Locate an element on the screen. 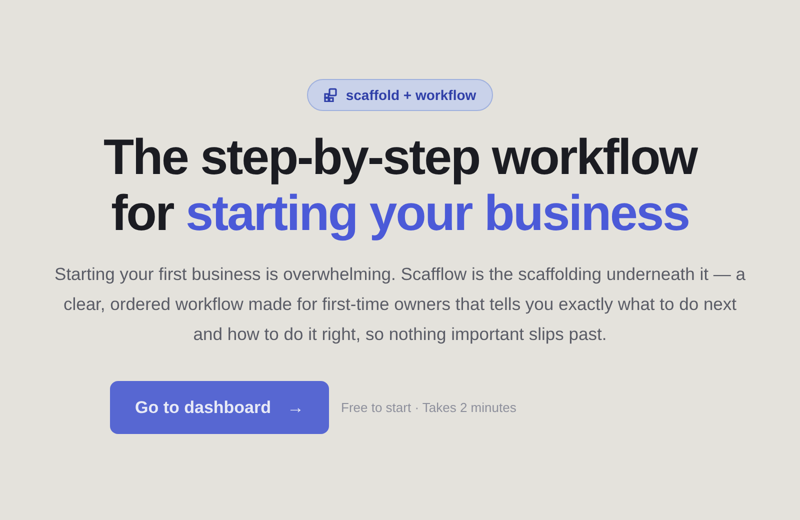 Image resolution: width=800 pixels, height=520 pixels. dashboard-button: Go to dashboard → is located at coordinates (219, 407).